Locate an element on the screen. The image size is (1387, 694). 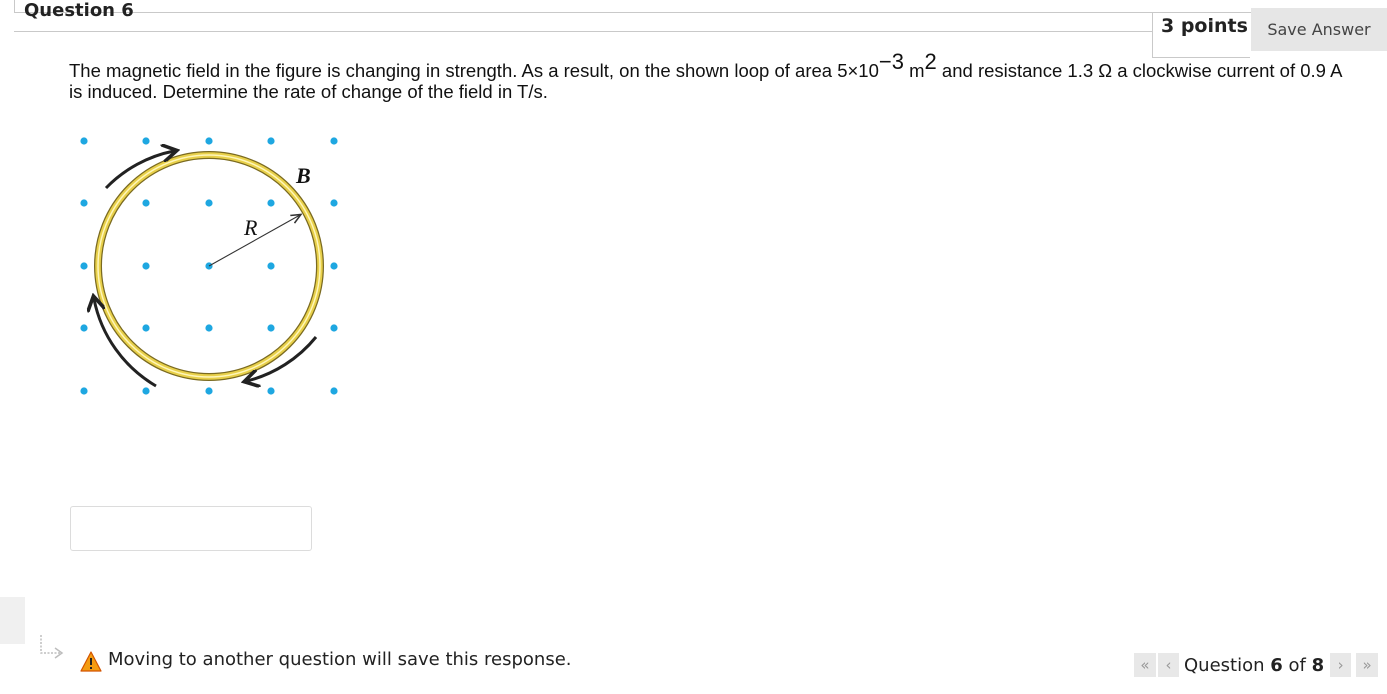
save-answer-button: Save Answer is located at coordinates (1319, 29).